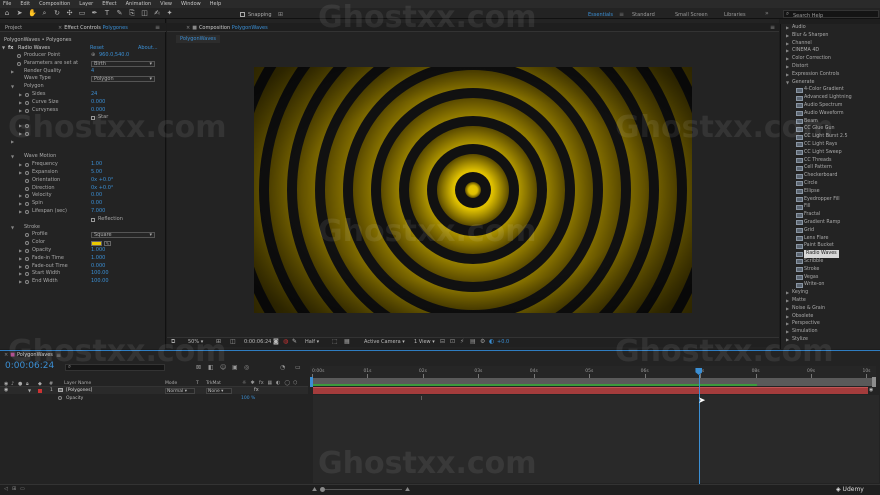  What do you see at coordinates (832, 293) in the screenshot?
I see `effects-category: ▶ Keying` at bounding box center [832, 293].